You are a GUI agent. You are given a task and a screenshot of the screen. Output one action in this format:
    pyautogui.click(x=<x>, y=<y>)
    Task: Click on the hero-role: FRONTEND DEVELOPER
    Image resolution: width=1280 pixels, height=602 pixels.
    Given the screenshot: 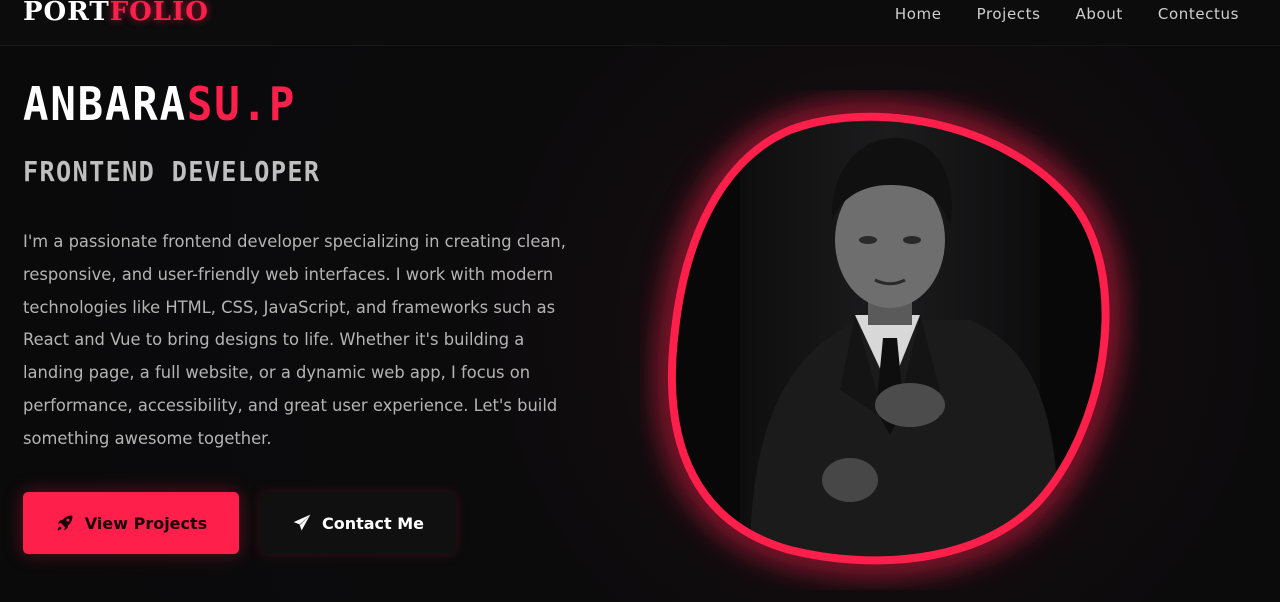 What is the action you would take?
    pyautogui.click(x=172, y=171)
    